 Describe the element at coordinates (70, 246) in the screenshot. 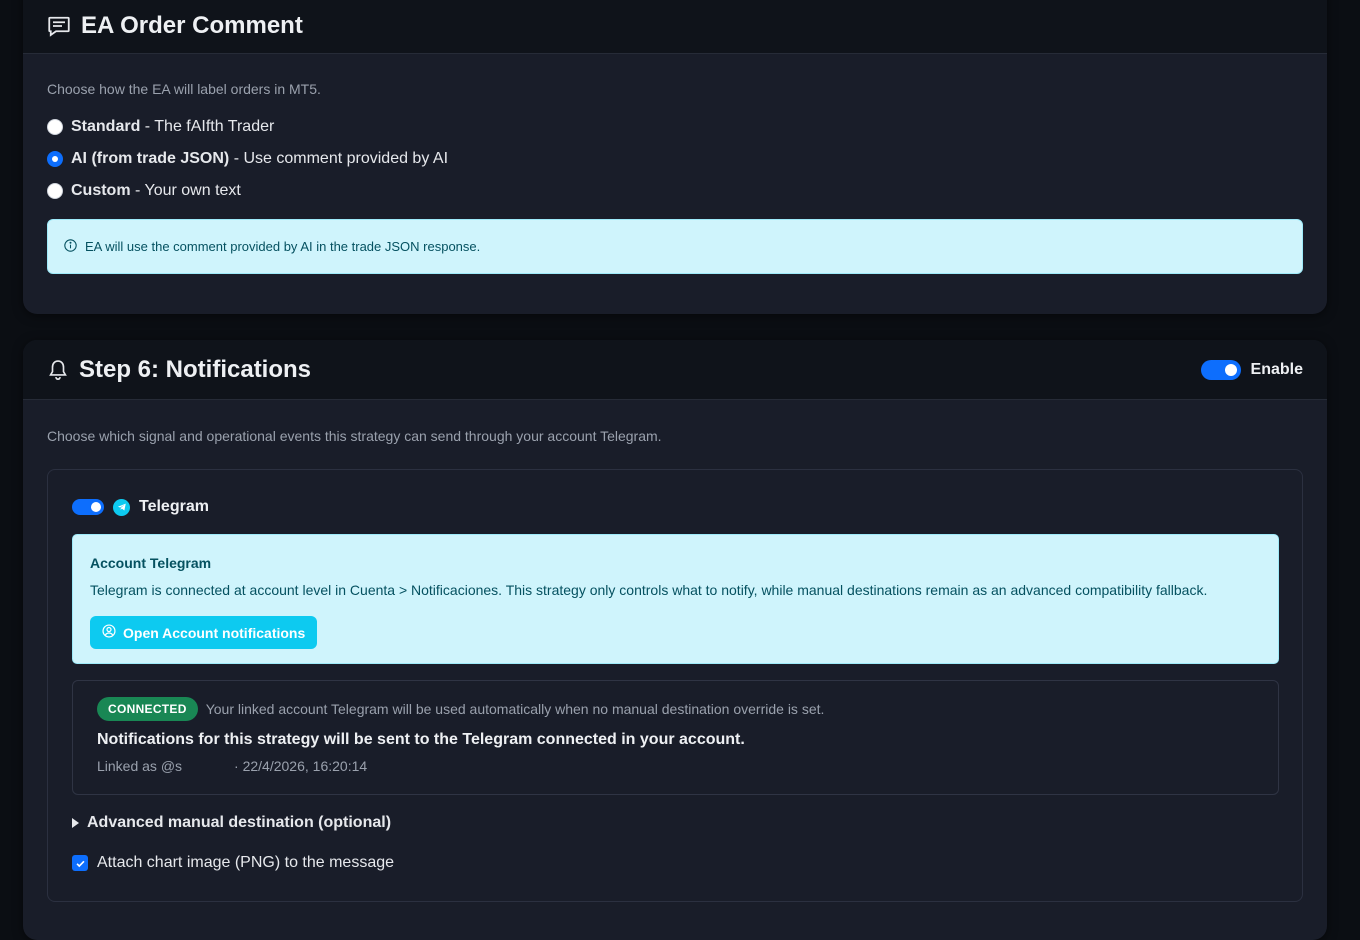

I see `info-circle-icon` at that location.